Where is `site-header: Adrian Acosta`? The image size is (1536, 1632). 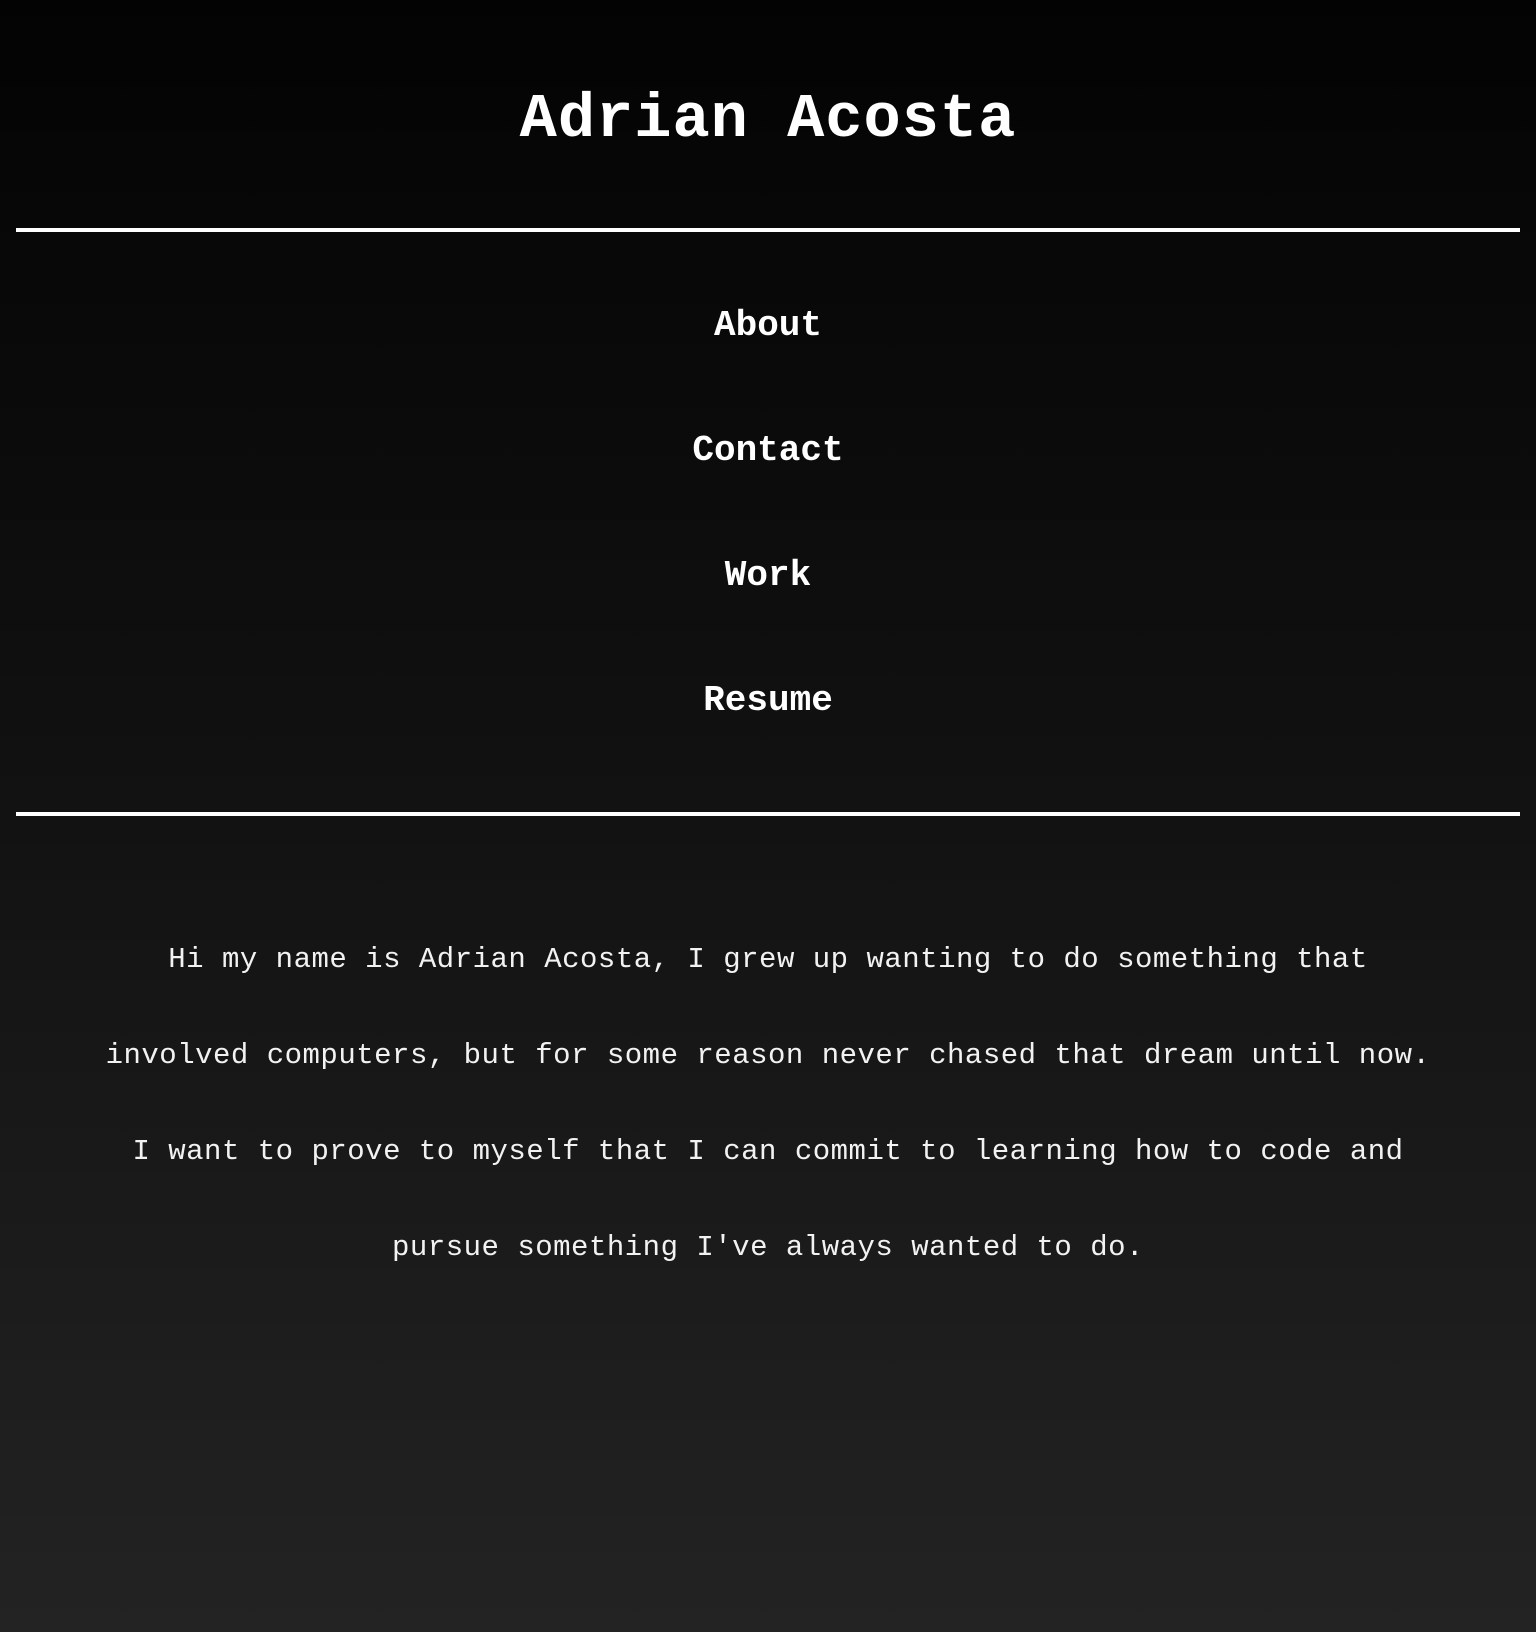 site-header: Adrian Acosta is located at coordinates (768, 114).